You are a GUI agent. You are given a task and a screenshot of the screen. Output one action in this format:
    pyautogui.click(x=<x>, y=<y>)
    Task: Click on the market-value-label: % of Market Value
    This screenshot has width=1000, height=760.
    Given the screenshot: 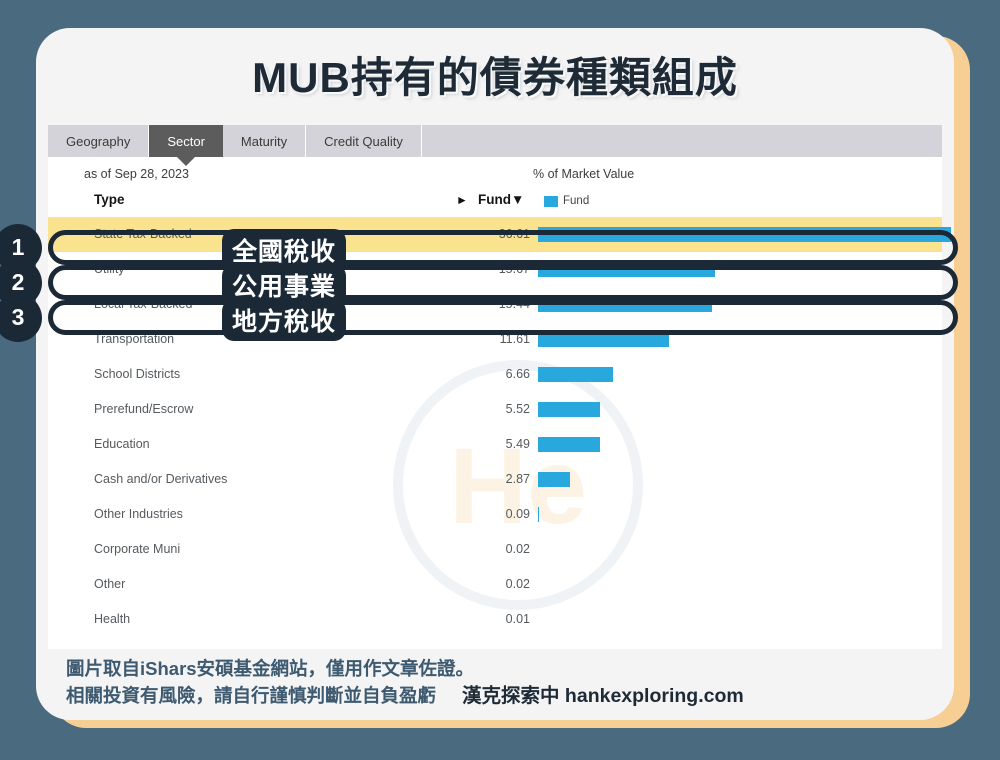 What is the action you would take?
    pyautogui.click(x=584, y=174)
    